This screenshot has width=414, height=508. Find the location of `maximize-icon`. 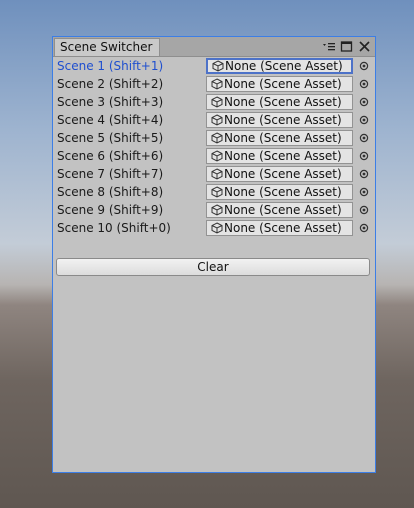

maximize-icon is located at coordinates (346, 46).